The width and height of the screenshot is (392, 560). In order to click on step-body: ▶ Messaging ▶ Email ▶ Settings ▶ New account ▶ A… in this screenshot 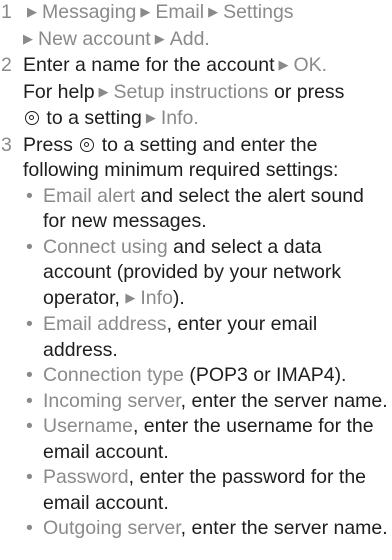, I will do `click(207, 26)`.